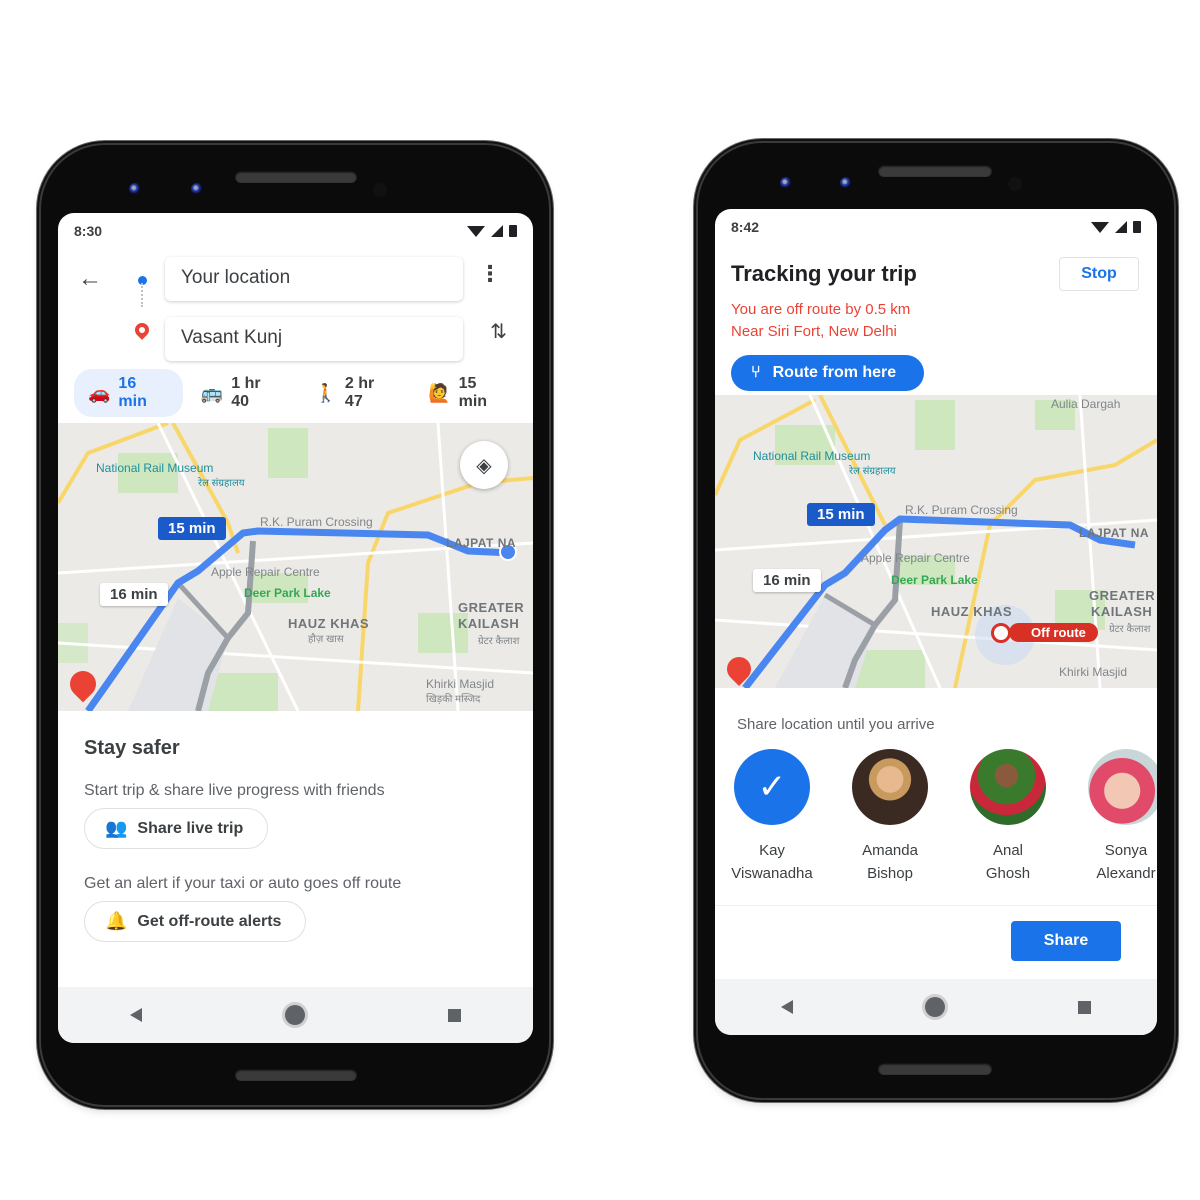  What do you see at coordinates (88, 231) in the screenshot?
I see `status-time: 8:30` at bounding box center [88, 231].